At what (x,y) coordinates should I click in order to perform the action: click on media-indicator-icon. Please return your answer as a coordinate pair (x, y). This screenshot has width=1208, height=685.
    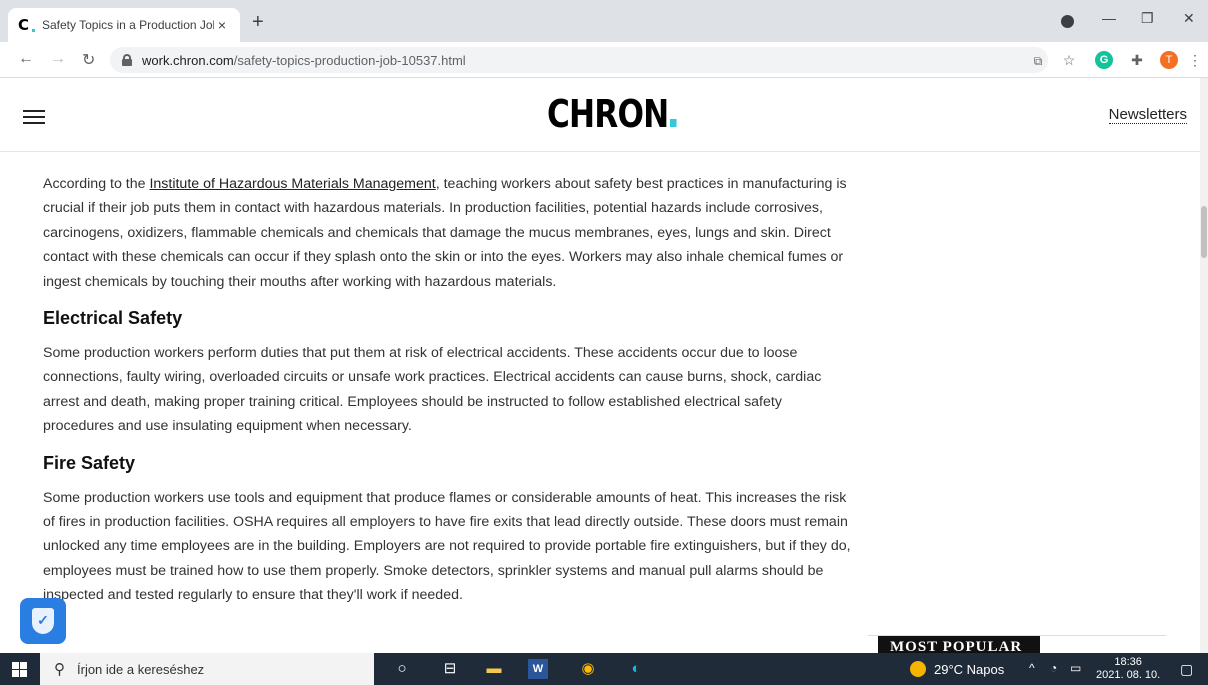
    Looking at the image, I should click on (1067, 21).